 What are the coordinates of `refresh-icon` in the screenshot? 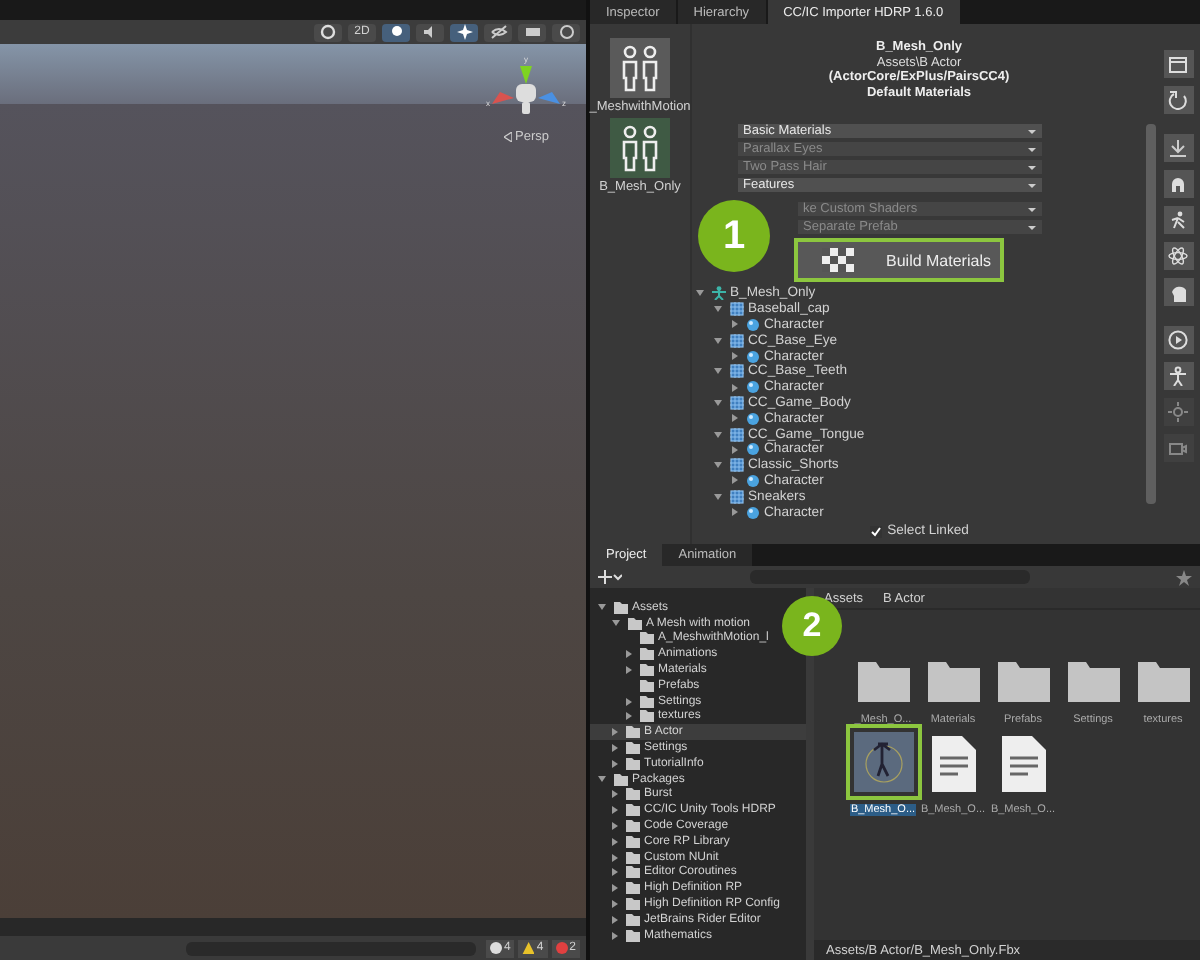 It's located at (1178, 100).